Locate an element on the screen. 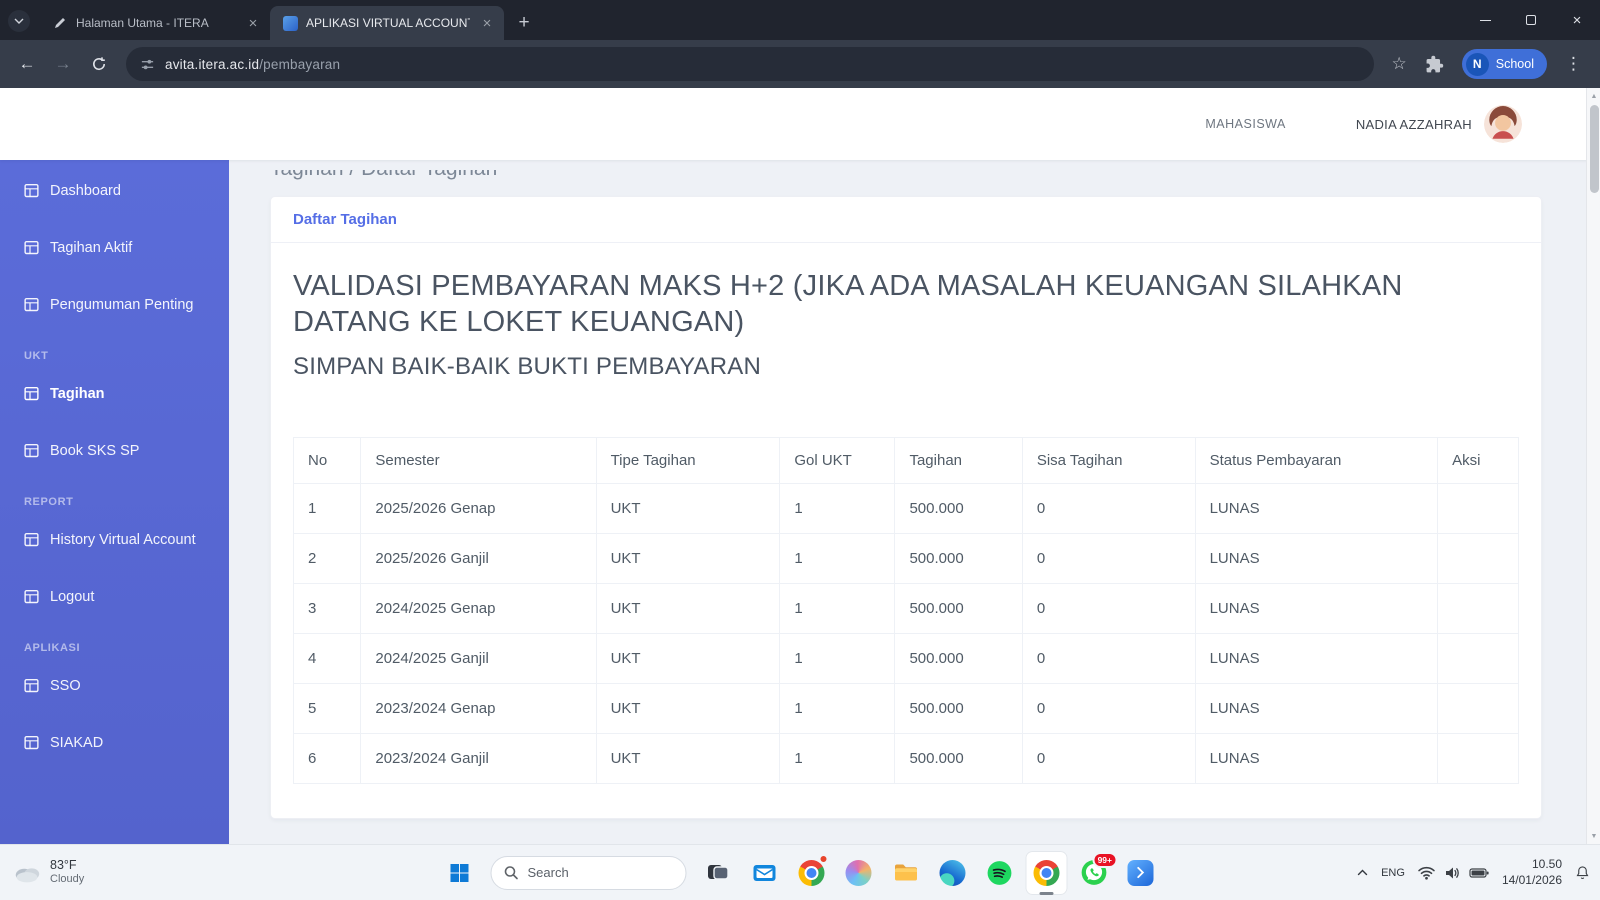 The width and height of the screenshot is (1600, 900). sidebar-section-report: REPORT is located at coordinates (49, 502).